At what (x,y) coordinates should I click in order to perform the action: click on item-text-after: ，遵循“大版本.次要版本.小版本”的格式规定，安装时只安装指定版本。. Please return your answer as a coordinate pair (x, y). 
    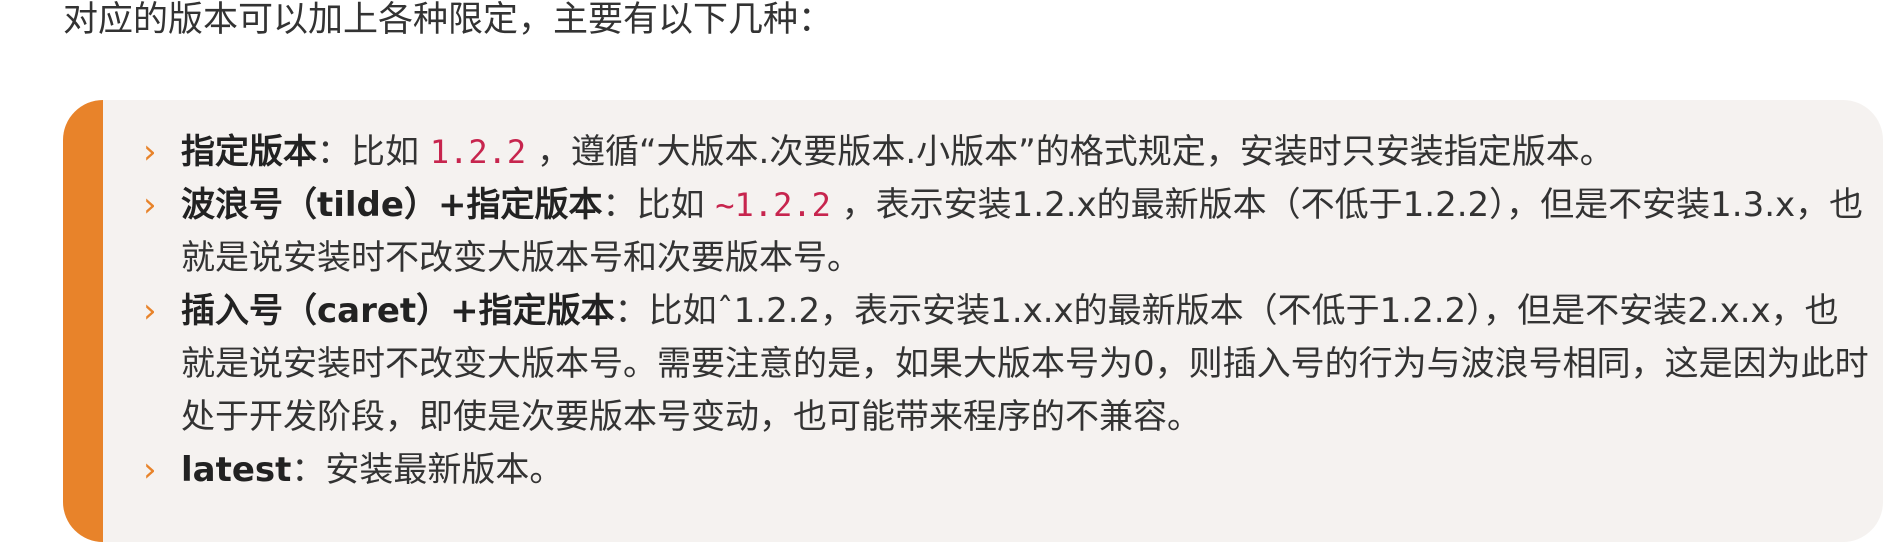
    Looking at the image, I should click on (1070, 152).